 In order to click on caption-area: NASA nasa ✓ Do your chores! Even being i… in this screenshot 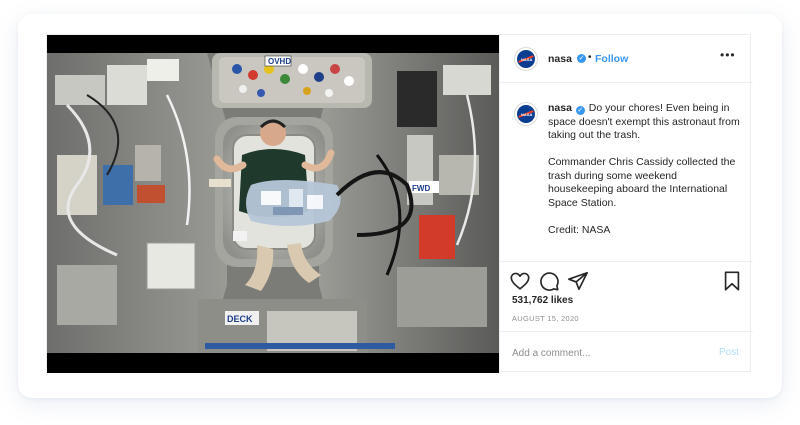, I will do `click(626, 172)`.